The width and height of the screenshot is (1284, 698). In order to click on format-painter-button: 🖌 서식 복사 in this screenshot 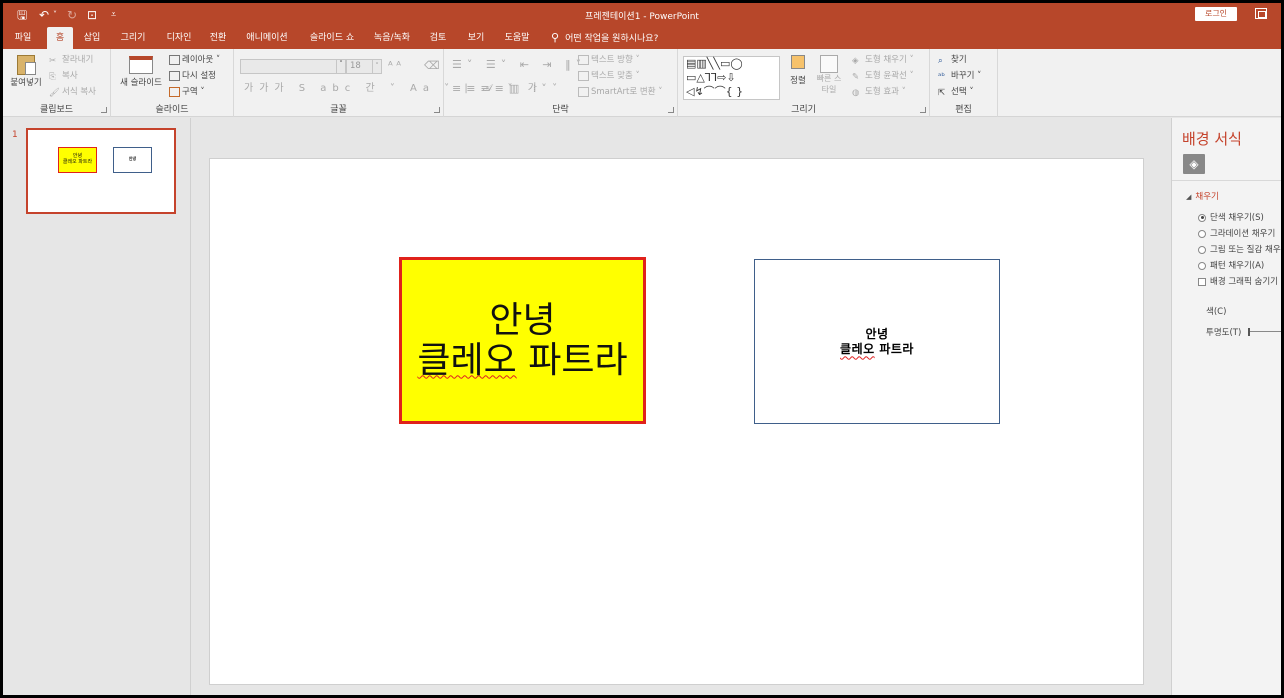, I will do `click(72, 92)`.